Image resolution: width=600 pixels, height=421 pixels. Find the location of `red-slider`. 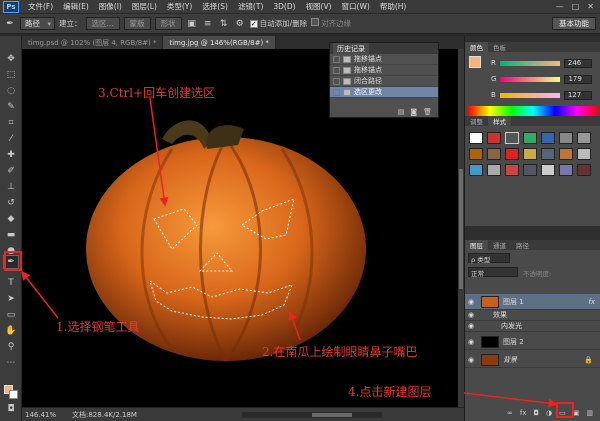

red-slider is located at coordinates (529, 63).